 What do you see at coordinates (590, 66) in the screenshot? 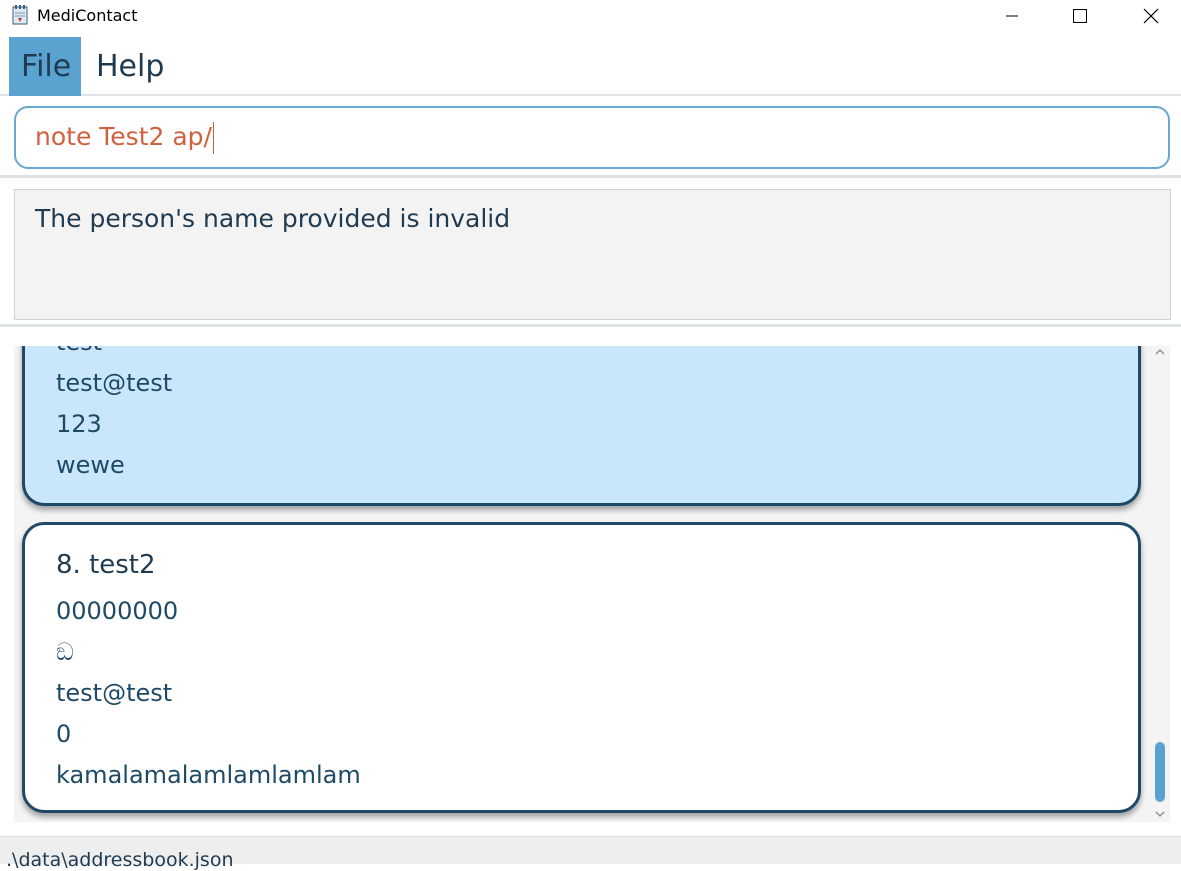
I see `menu-bar: File Help` at bounding box center [590, 66].